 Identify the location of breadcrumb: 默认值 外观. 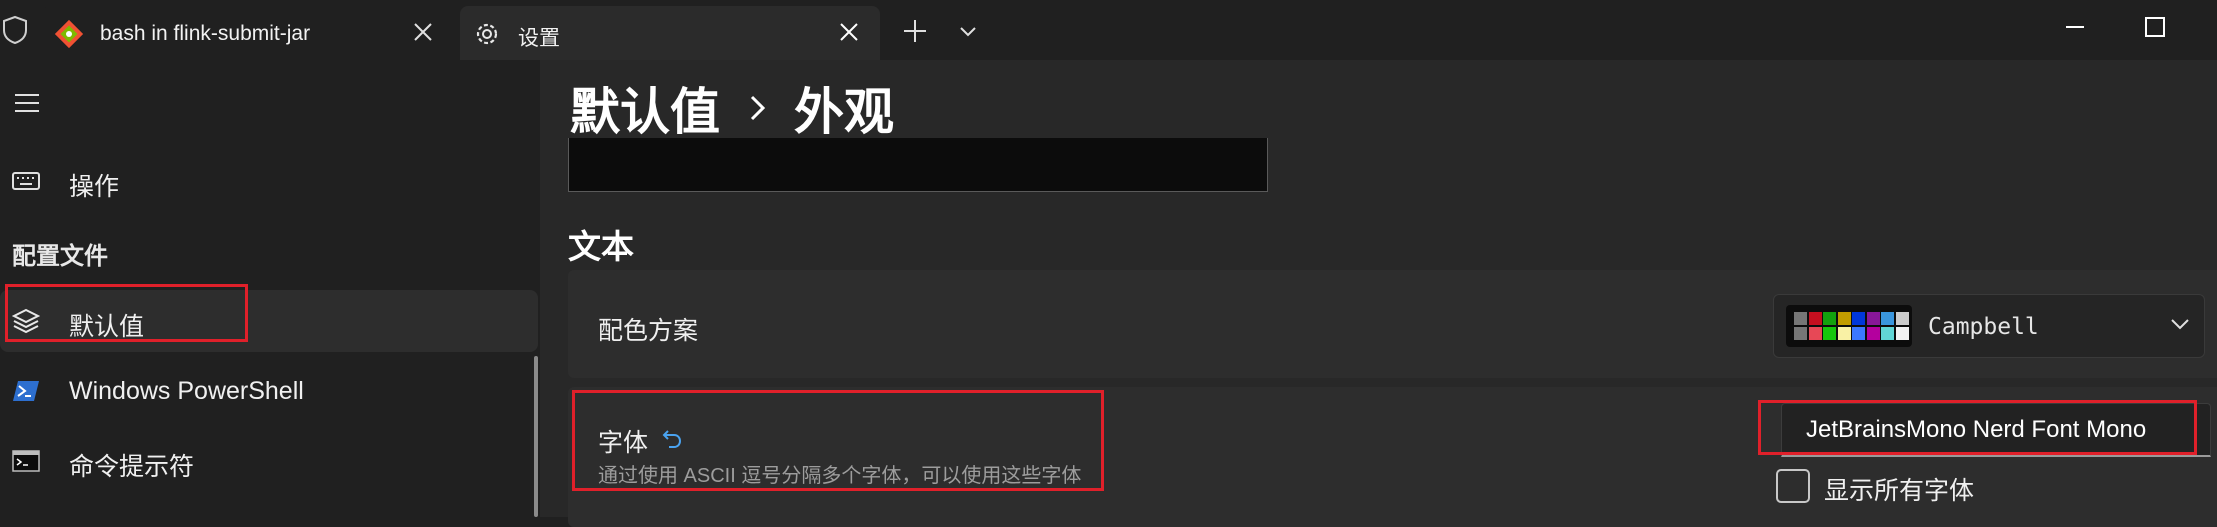
(732, 108).